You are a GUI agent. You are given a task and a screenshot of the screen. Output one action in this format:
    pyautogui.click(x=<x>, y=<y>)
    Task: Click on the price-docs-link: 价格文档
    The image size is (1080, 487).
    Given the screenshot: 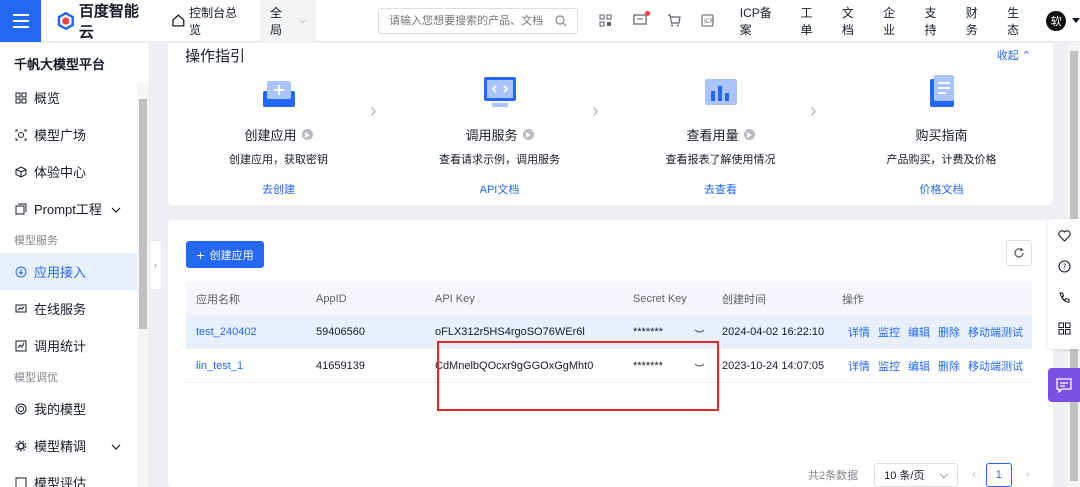 What is the action you would take?
    pyautogui.click(x=942, y=189)
    